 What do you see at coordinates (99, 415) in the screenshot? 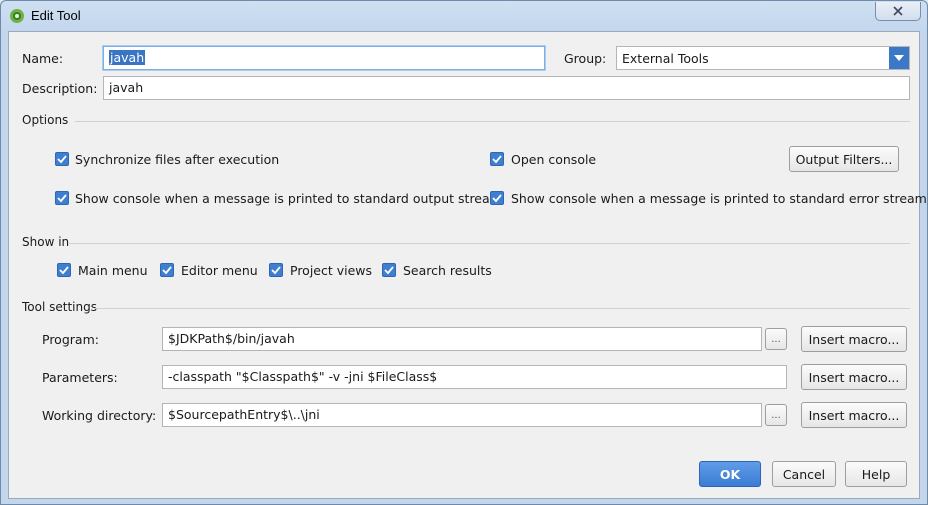
I see `working-directory-label: Working directory:` at bounding box center [99, 415].